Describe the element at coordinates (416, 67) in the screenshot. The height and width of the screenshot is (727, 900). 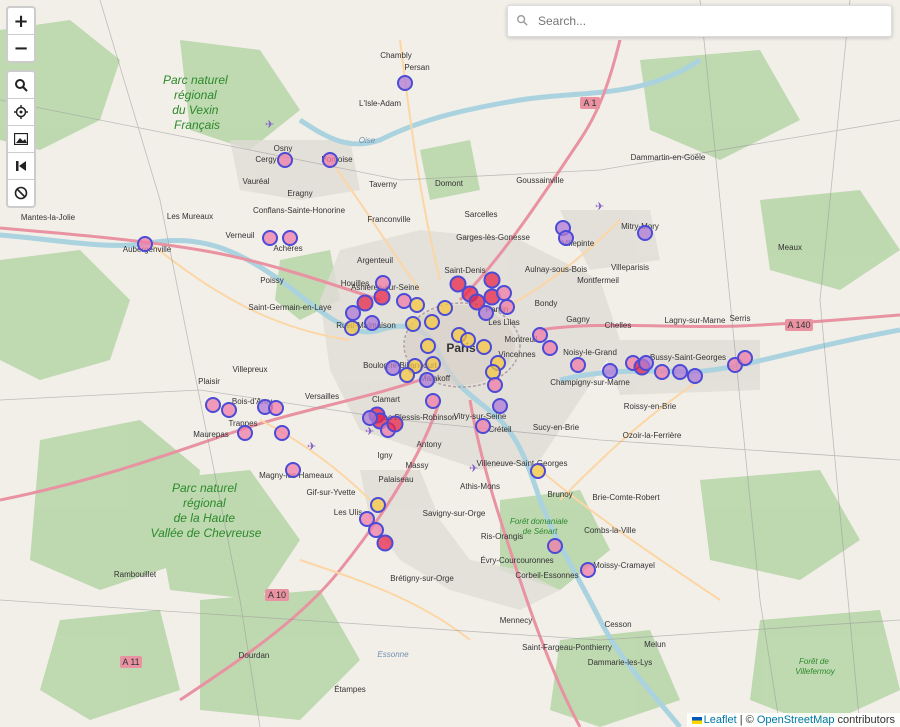
I see `place-label: Persan` at that location.